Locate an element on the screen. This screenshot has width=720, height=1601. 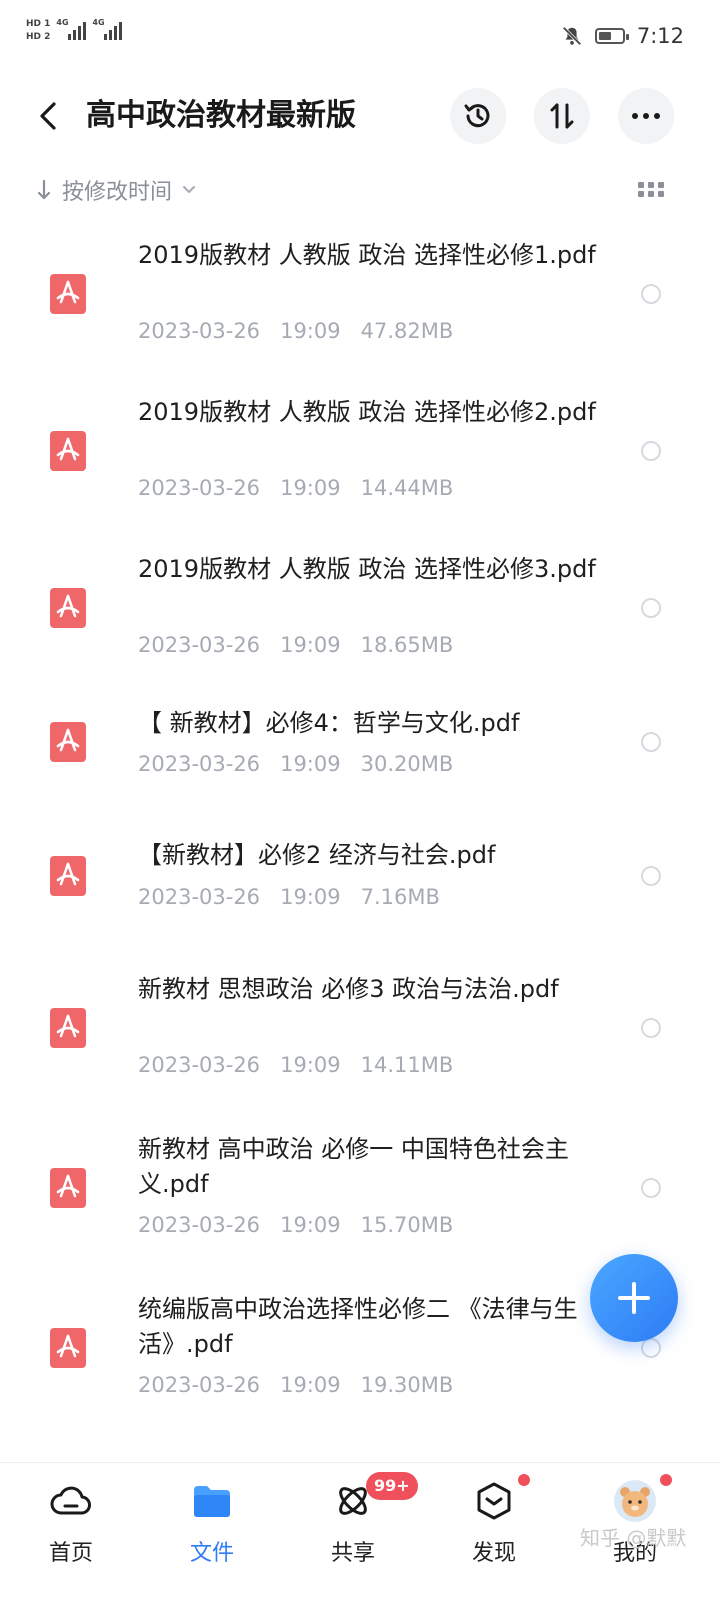
file-meta: 2023-03-26 19:09 7.16MB is located at coordinates (289, 897).